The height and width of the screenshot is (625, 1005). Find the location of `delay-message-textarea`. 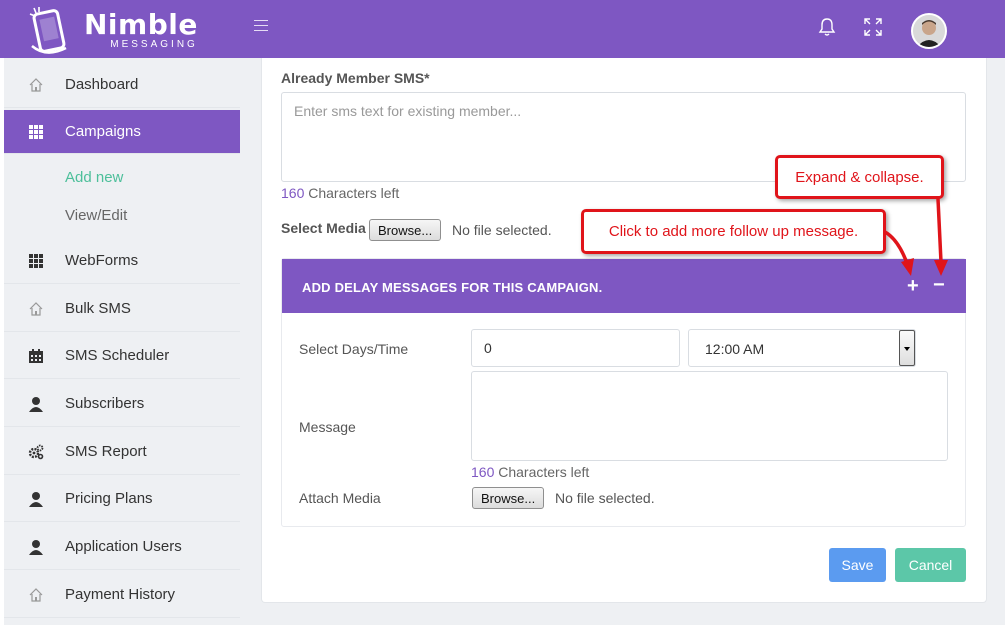

delay-message-textarea is located at coordinates (709, 416).